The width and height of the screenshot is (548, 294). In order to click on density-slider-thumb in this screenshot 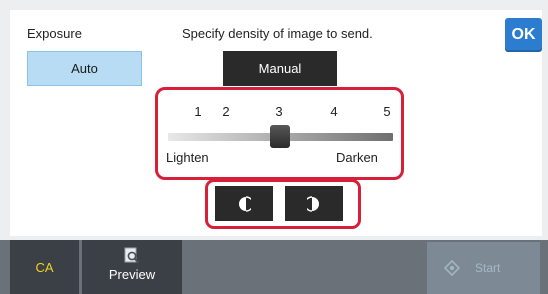, I will do `click(280, 136)`.